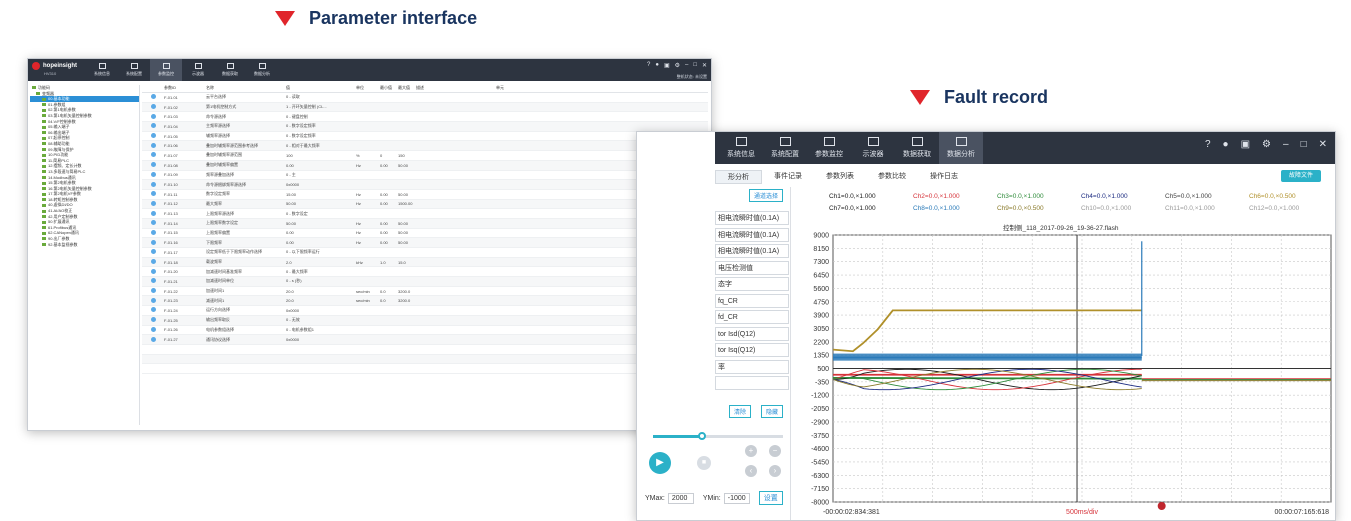  Describe the element at coordinates (321, 272) in the screenshot. I see `table-cell: 0 - 最大频率` at that location.